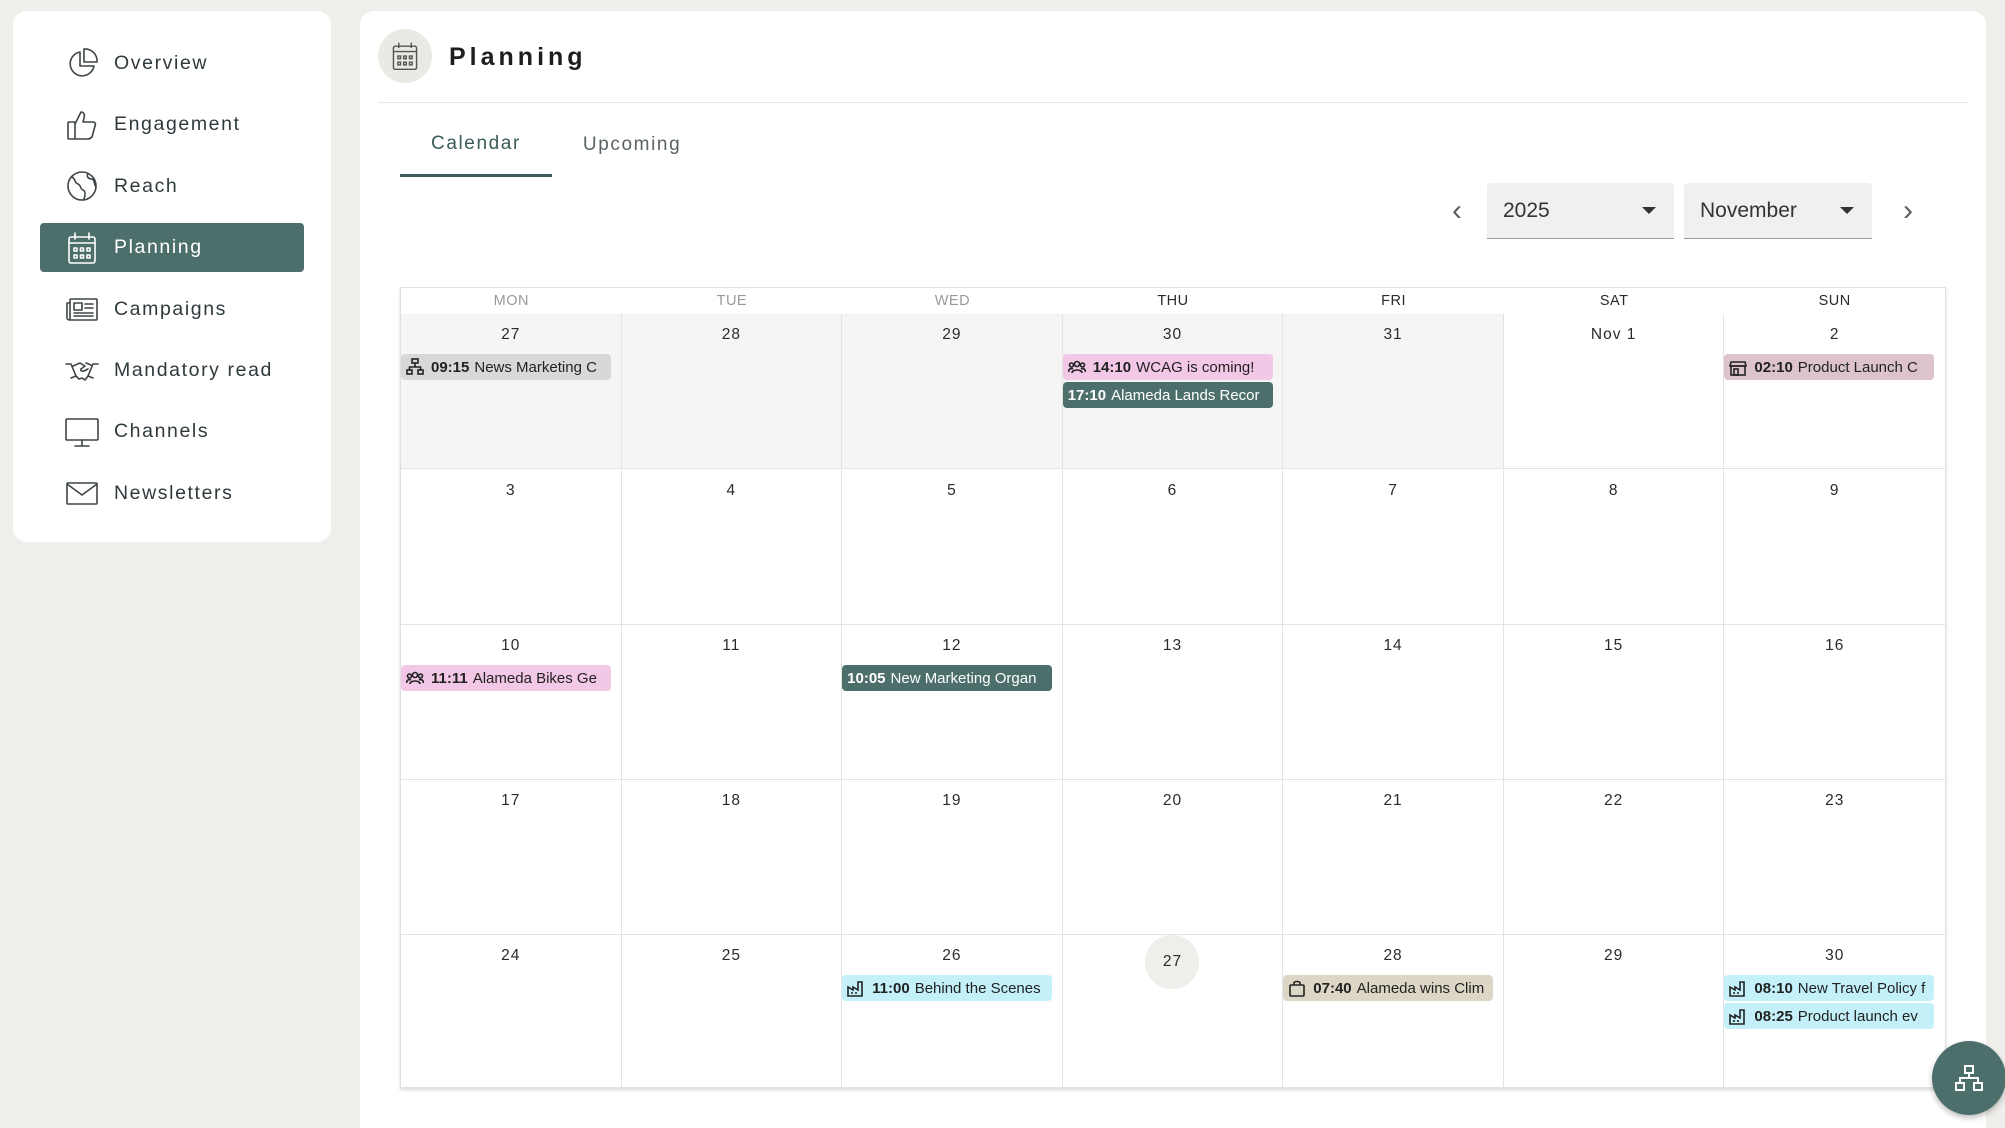 The image size is (2005, 1128). I want to click on handshake-icon, so click(82, 370).